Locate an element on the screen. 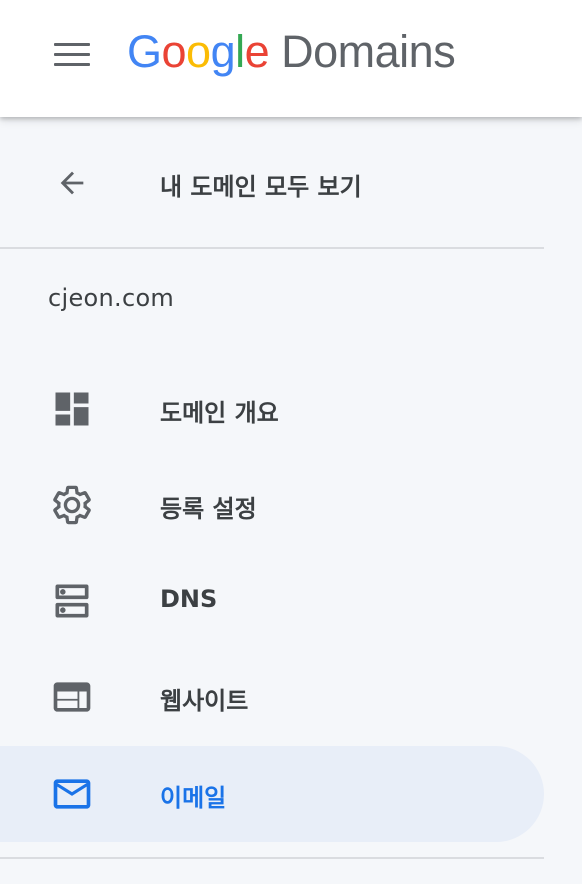 This screenshot has height=884, width=582. nav-item-label: 등록 설정 is located at coordinates (208, 509).